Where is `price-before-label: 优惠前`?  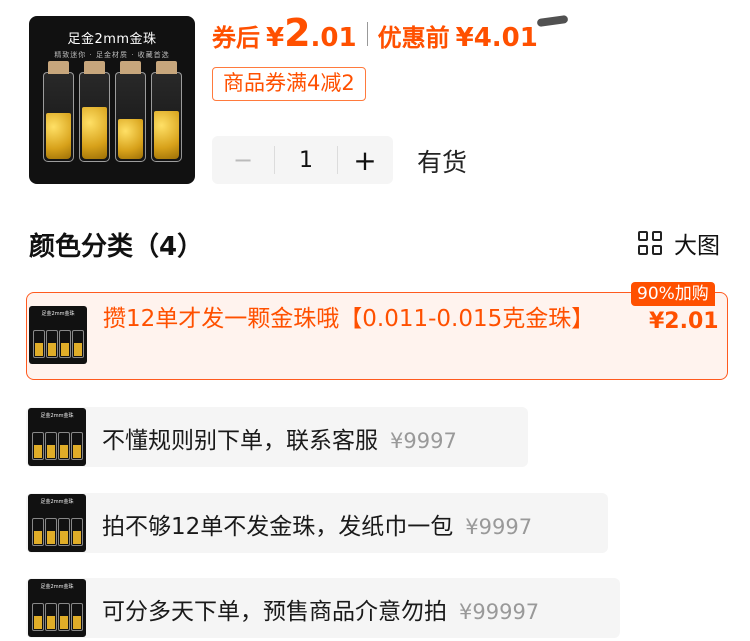 price-before-label: 优惠前 is located at coordinates (413, 38).